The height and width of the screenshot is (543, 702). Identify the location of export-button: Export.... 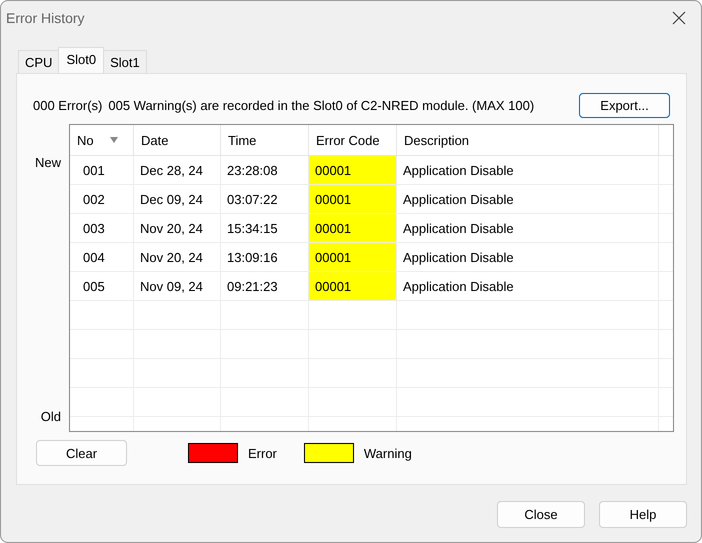
(624, 105).